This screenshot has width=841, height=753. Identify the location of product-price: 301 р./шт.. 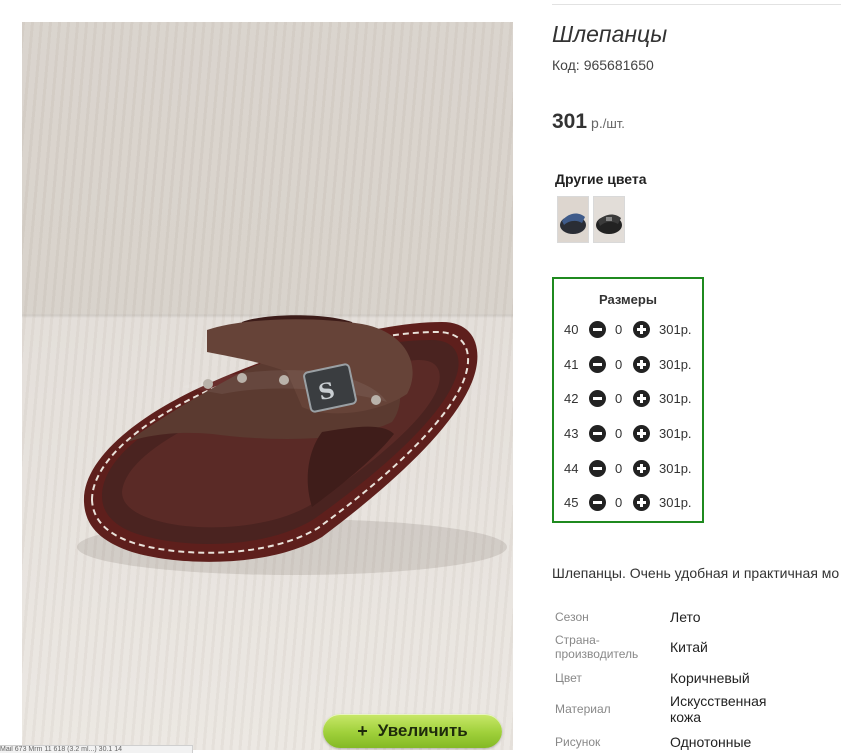
(588, 122).